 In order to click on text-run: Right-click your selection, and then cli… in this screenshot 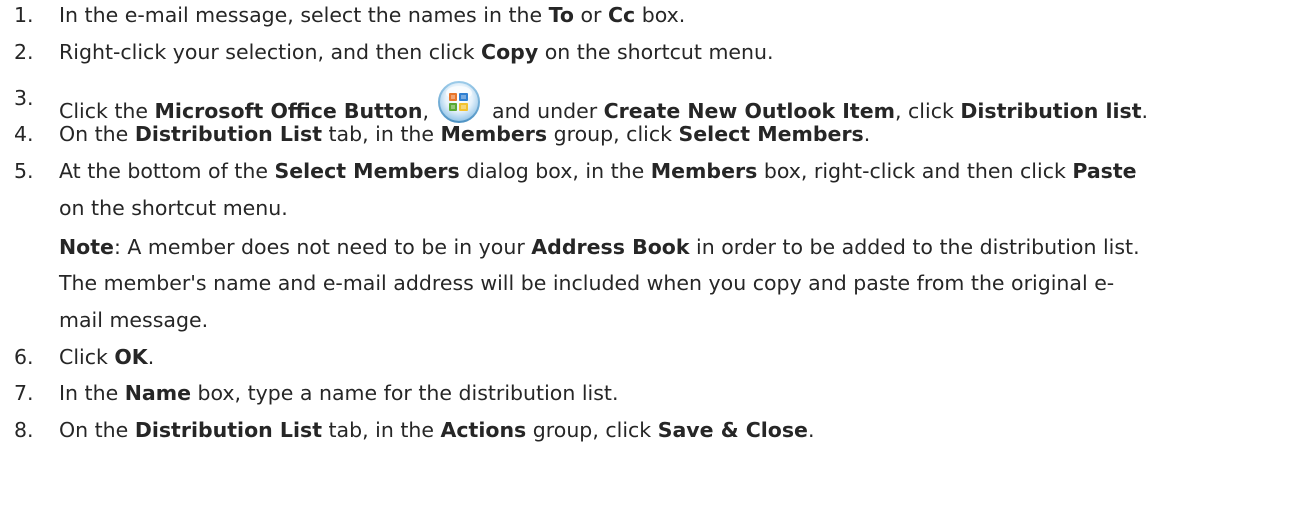, I will do `click(270, 52)`.